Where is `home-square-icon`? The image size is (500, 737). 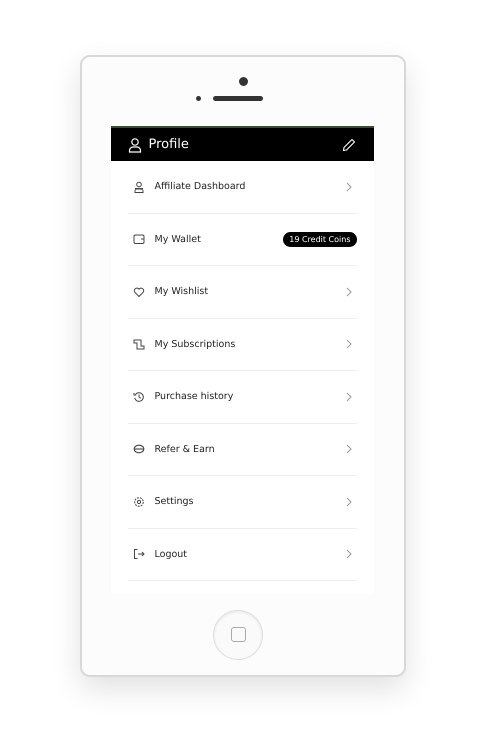
home-square-icon is located at coordinates (238, 634).